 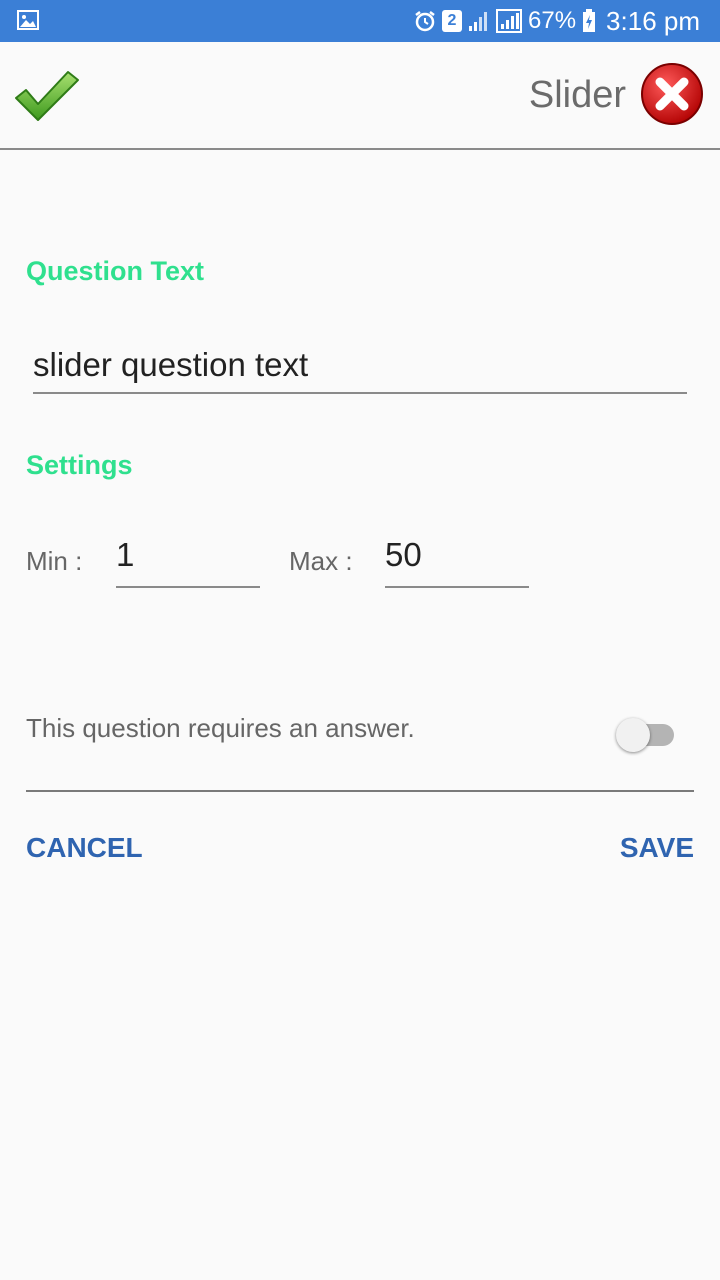 What do you see at coordinates (360, 96) in the screenshot?
I see `app-bar: Slider` at bounding box center [360, 96].